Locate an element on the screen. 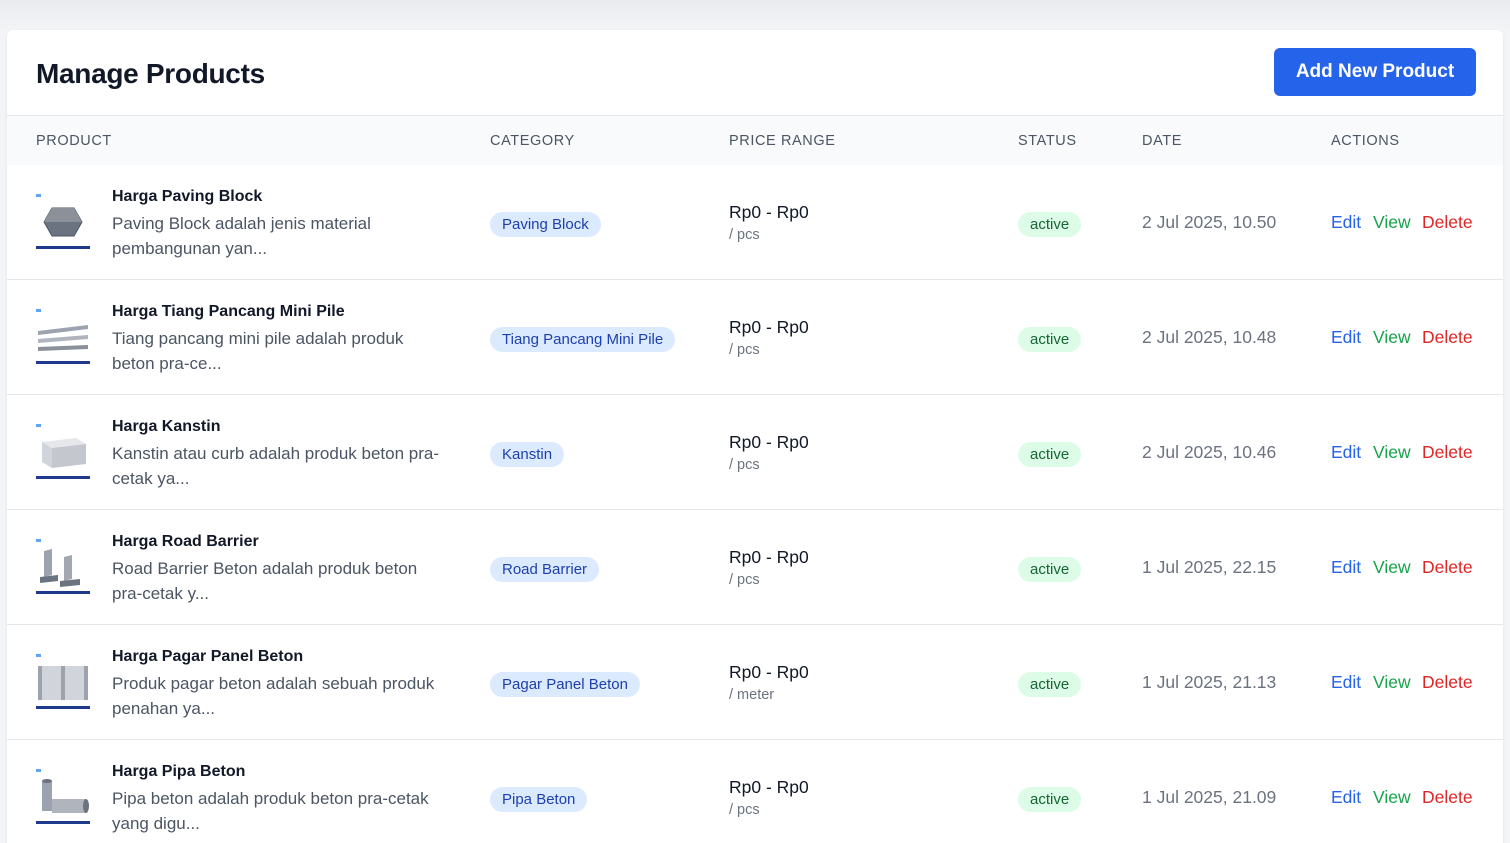  date-cell: 1 Jul 2025, 21.13 is located at coordinates (1209, 682).